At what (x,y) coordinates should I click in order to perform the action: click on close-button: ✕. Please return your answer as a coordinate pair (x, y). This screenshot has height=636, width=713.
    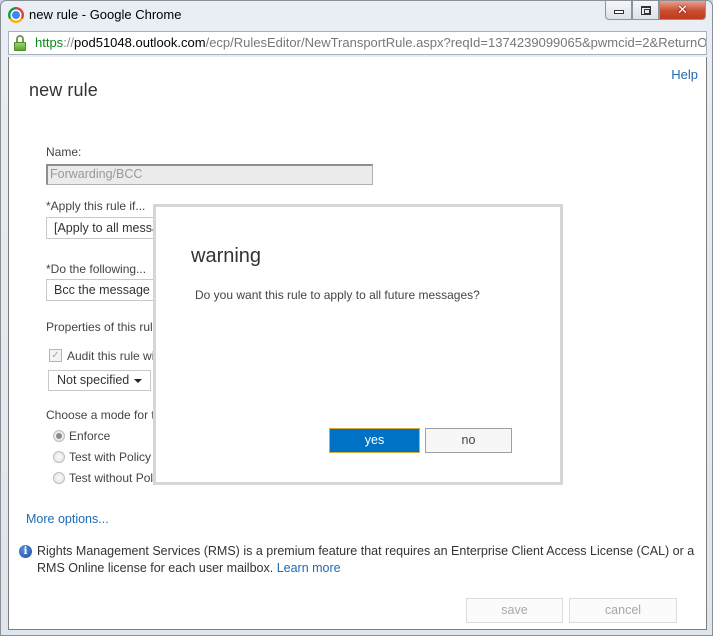
    Looking at the image, I should click on (682, 10).